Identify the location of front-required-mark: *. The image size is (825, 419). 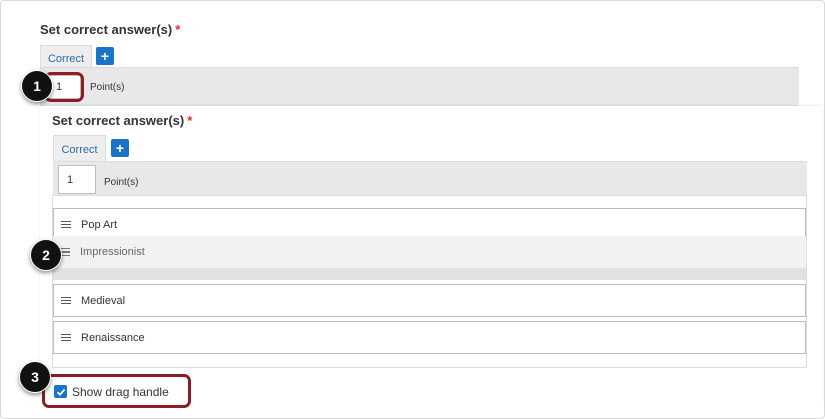
(190, 120).